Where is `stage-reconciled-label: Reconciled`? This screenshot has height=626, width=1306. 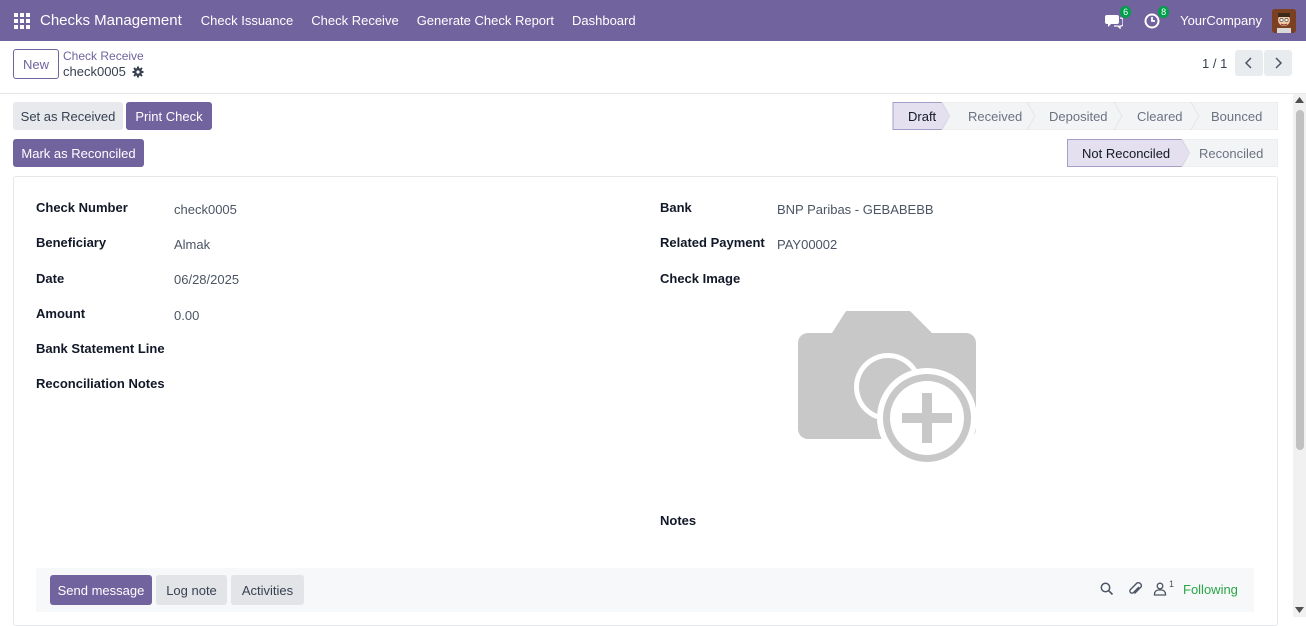 stage-reconciled-label: Reconciled is located at coordinates (1231, 153).